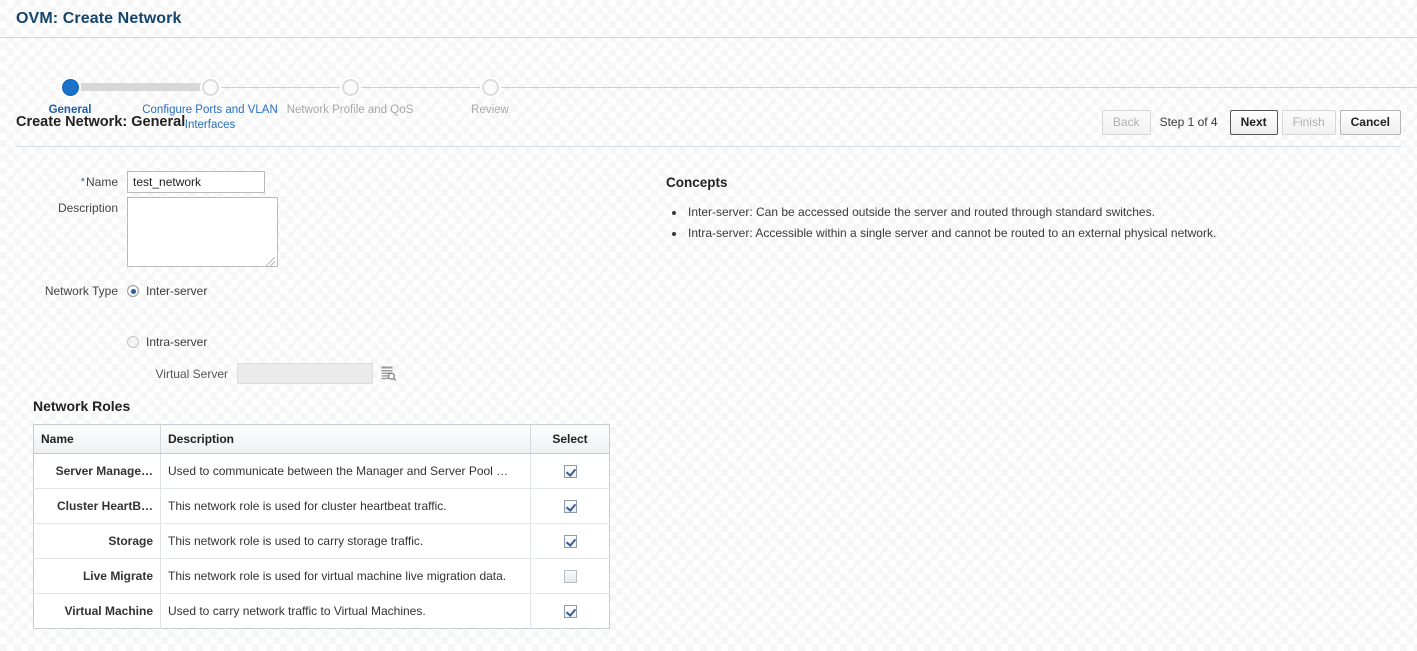 The width and height of the screenshot is (1417, 651). What do you see at coordinates (345, 439) in the screenshot?
I see `column-header-description: Description` at bounding box center [345, 439].